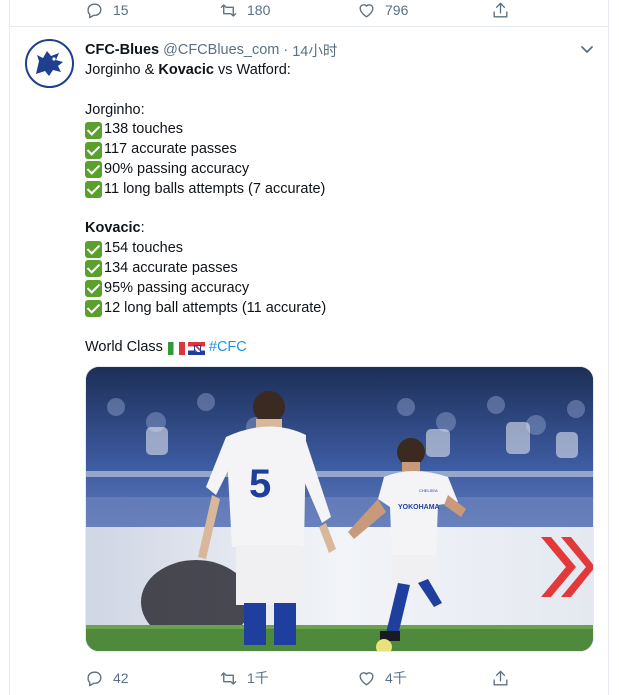 Image resolution: width=619 pixels, height=695 pixels. What do you see at coordinates (382, 678) in the screenshot?
I see `like-button: 4千` at bounding box center [382, 678].